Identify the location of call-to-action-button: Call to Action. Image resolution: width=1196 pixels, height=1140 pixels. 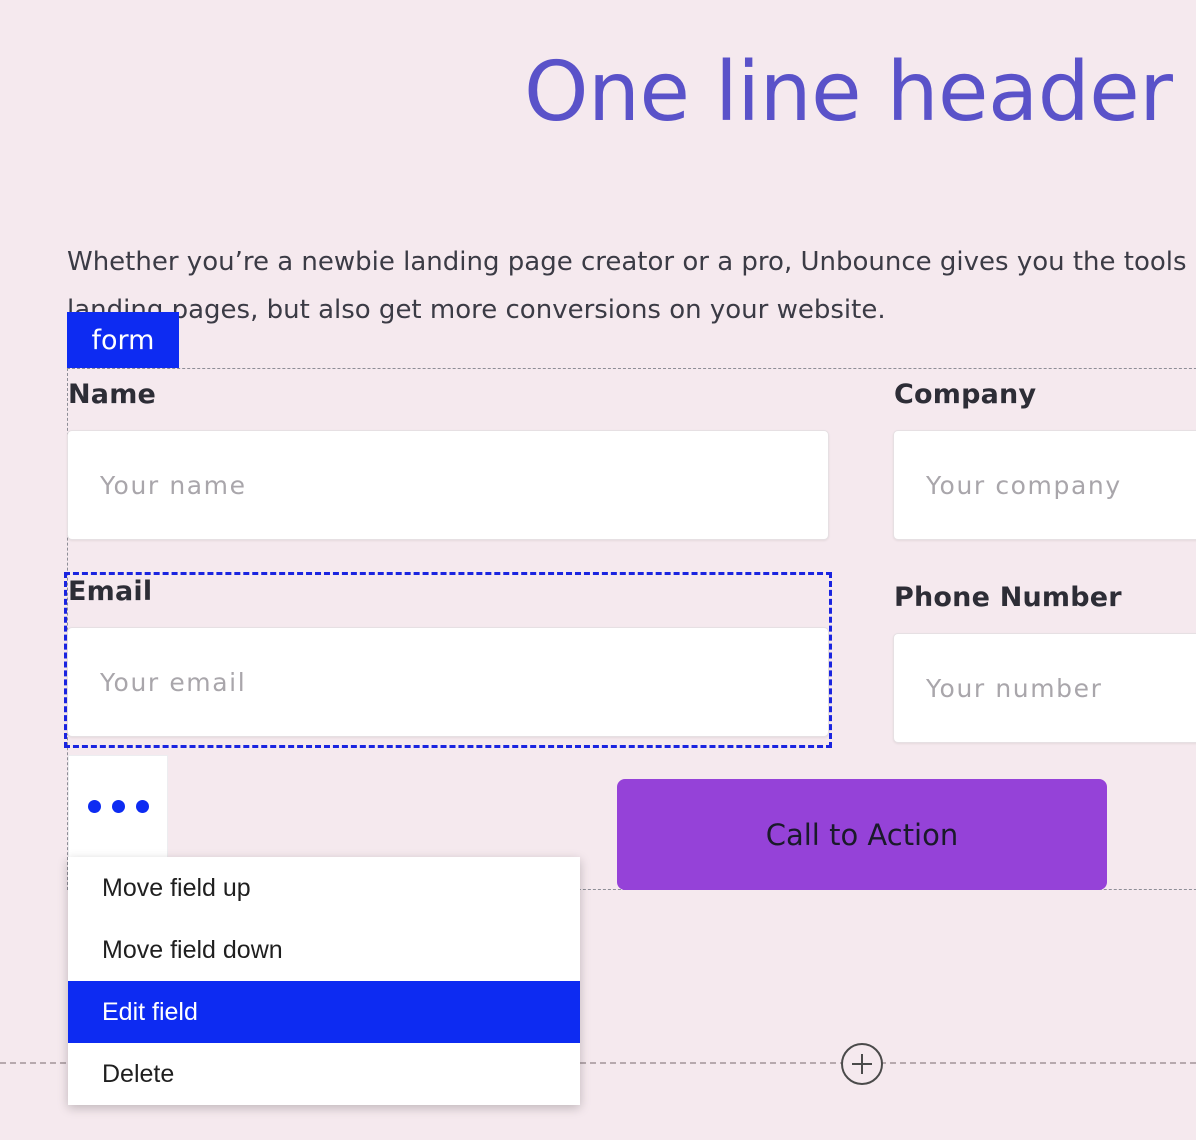
(862, 834).